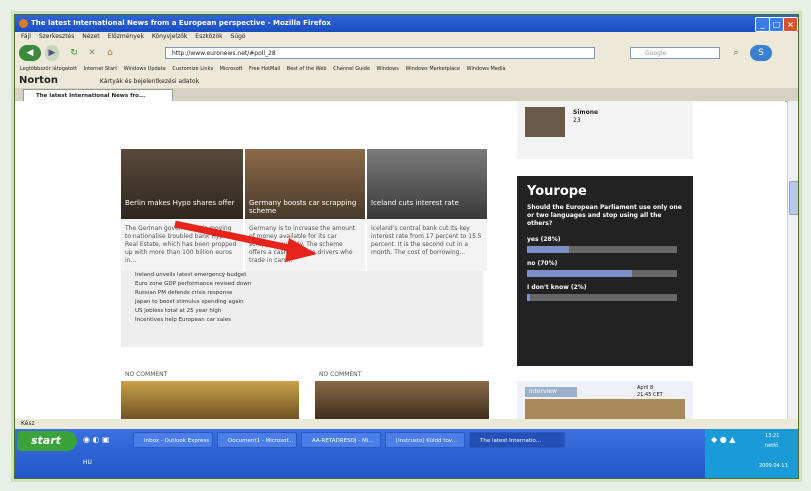 Image resolution: width=811 pixels, height=491 pixels. I want to click on start-button: start, so click(47, 441).